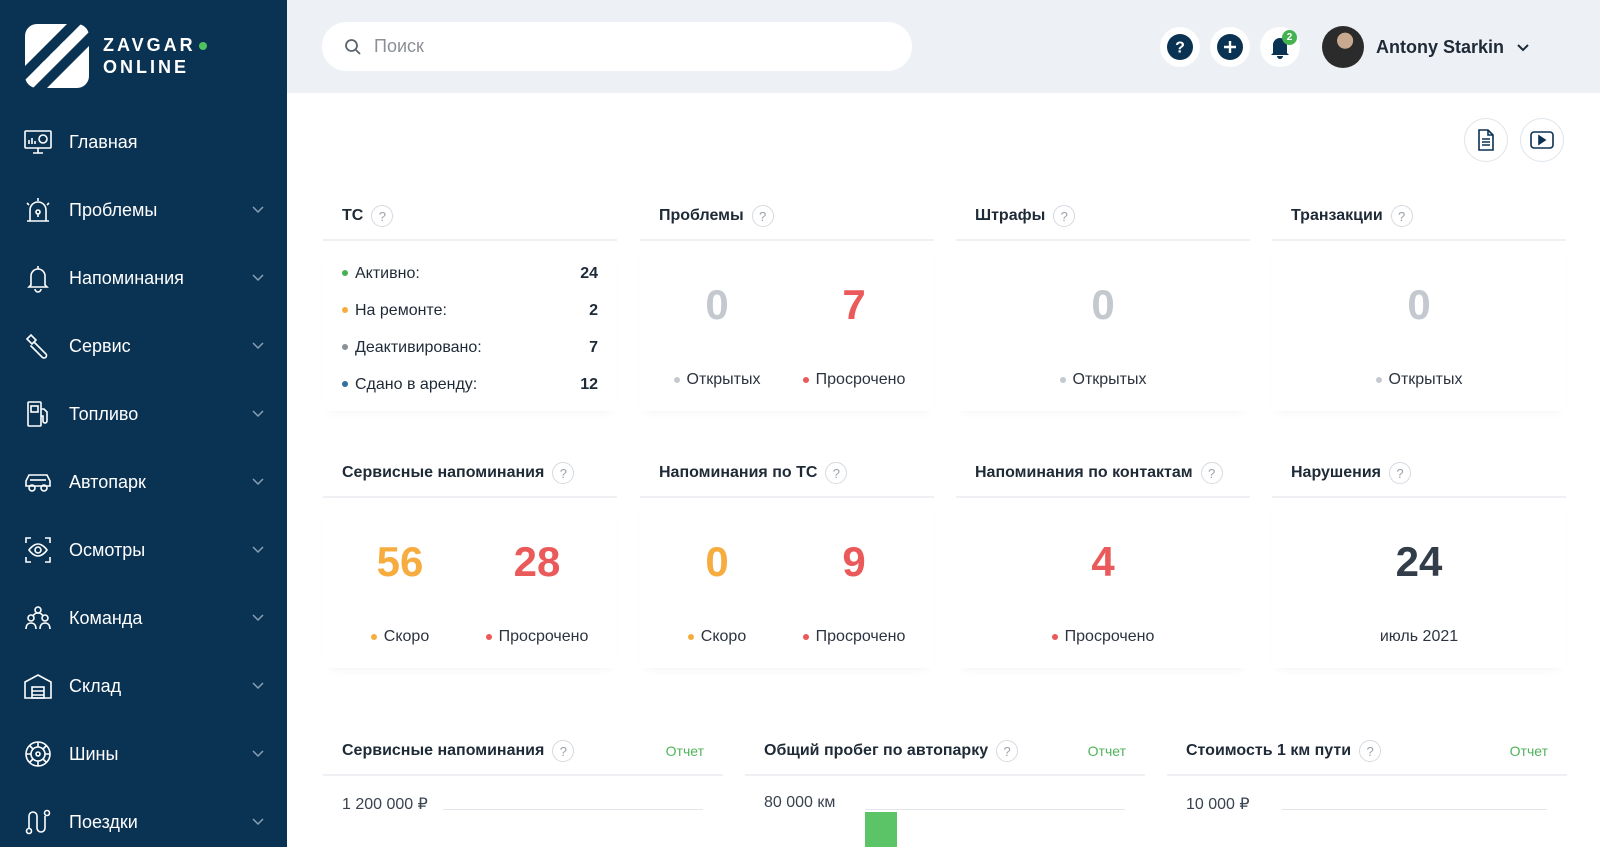 The image size is (1600, 847). I want to click on card-title: ТС, so click(353, 215).